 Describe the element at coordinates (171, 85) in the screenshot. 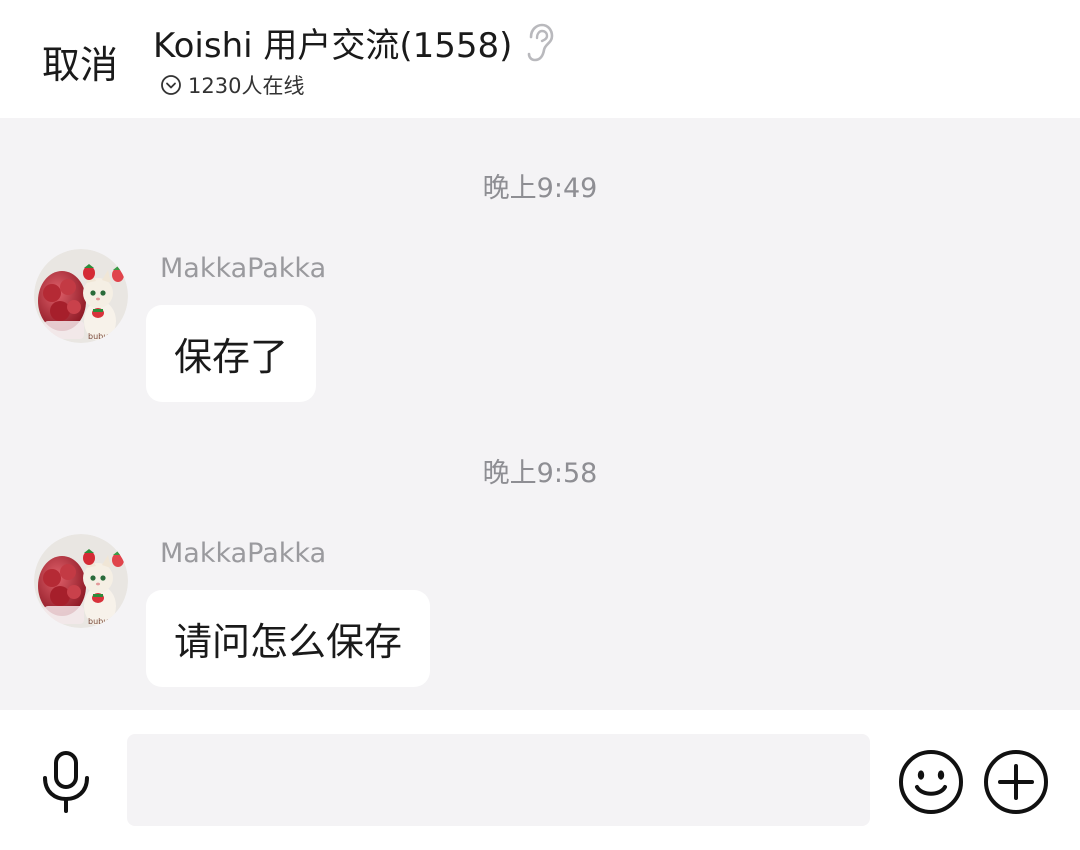

I see `chevron-down-circle-icon` at that location.